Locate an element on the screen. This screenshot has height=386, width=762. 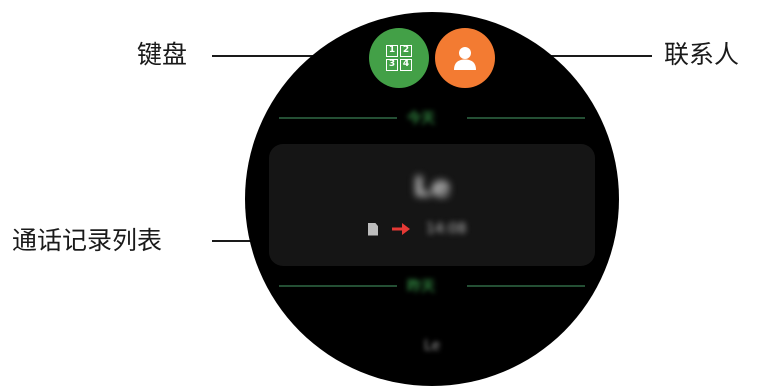
keypad-key-2: 2 is located at coordinates (406, 51).